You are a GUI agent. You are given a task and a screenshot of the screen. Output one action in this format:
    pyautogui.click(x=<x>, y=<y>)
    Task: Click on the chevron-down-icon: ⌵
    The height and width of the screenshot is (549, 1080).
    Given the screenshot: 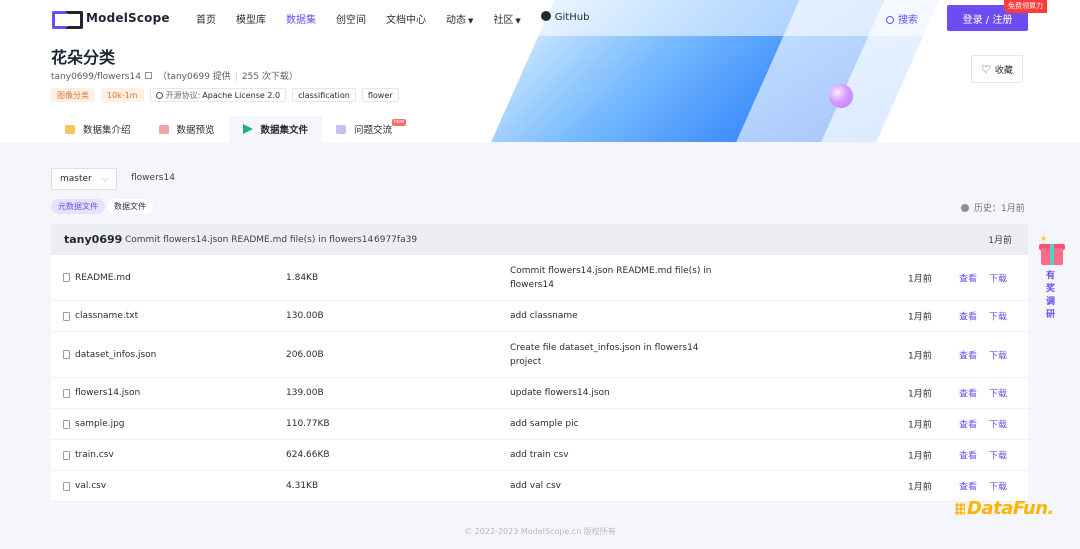 What is the action you would take?
    pyautogui.click(x=104, y=178)
    